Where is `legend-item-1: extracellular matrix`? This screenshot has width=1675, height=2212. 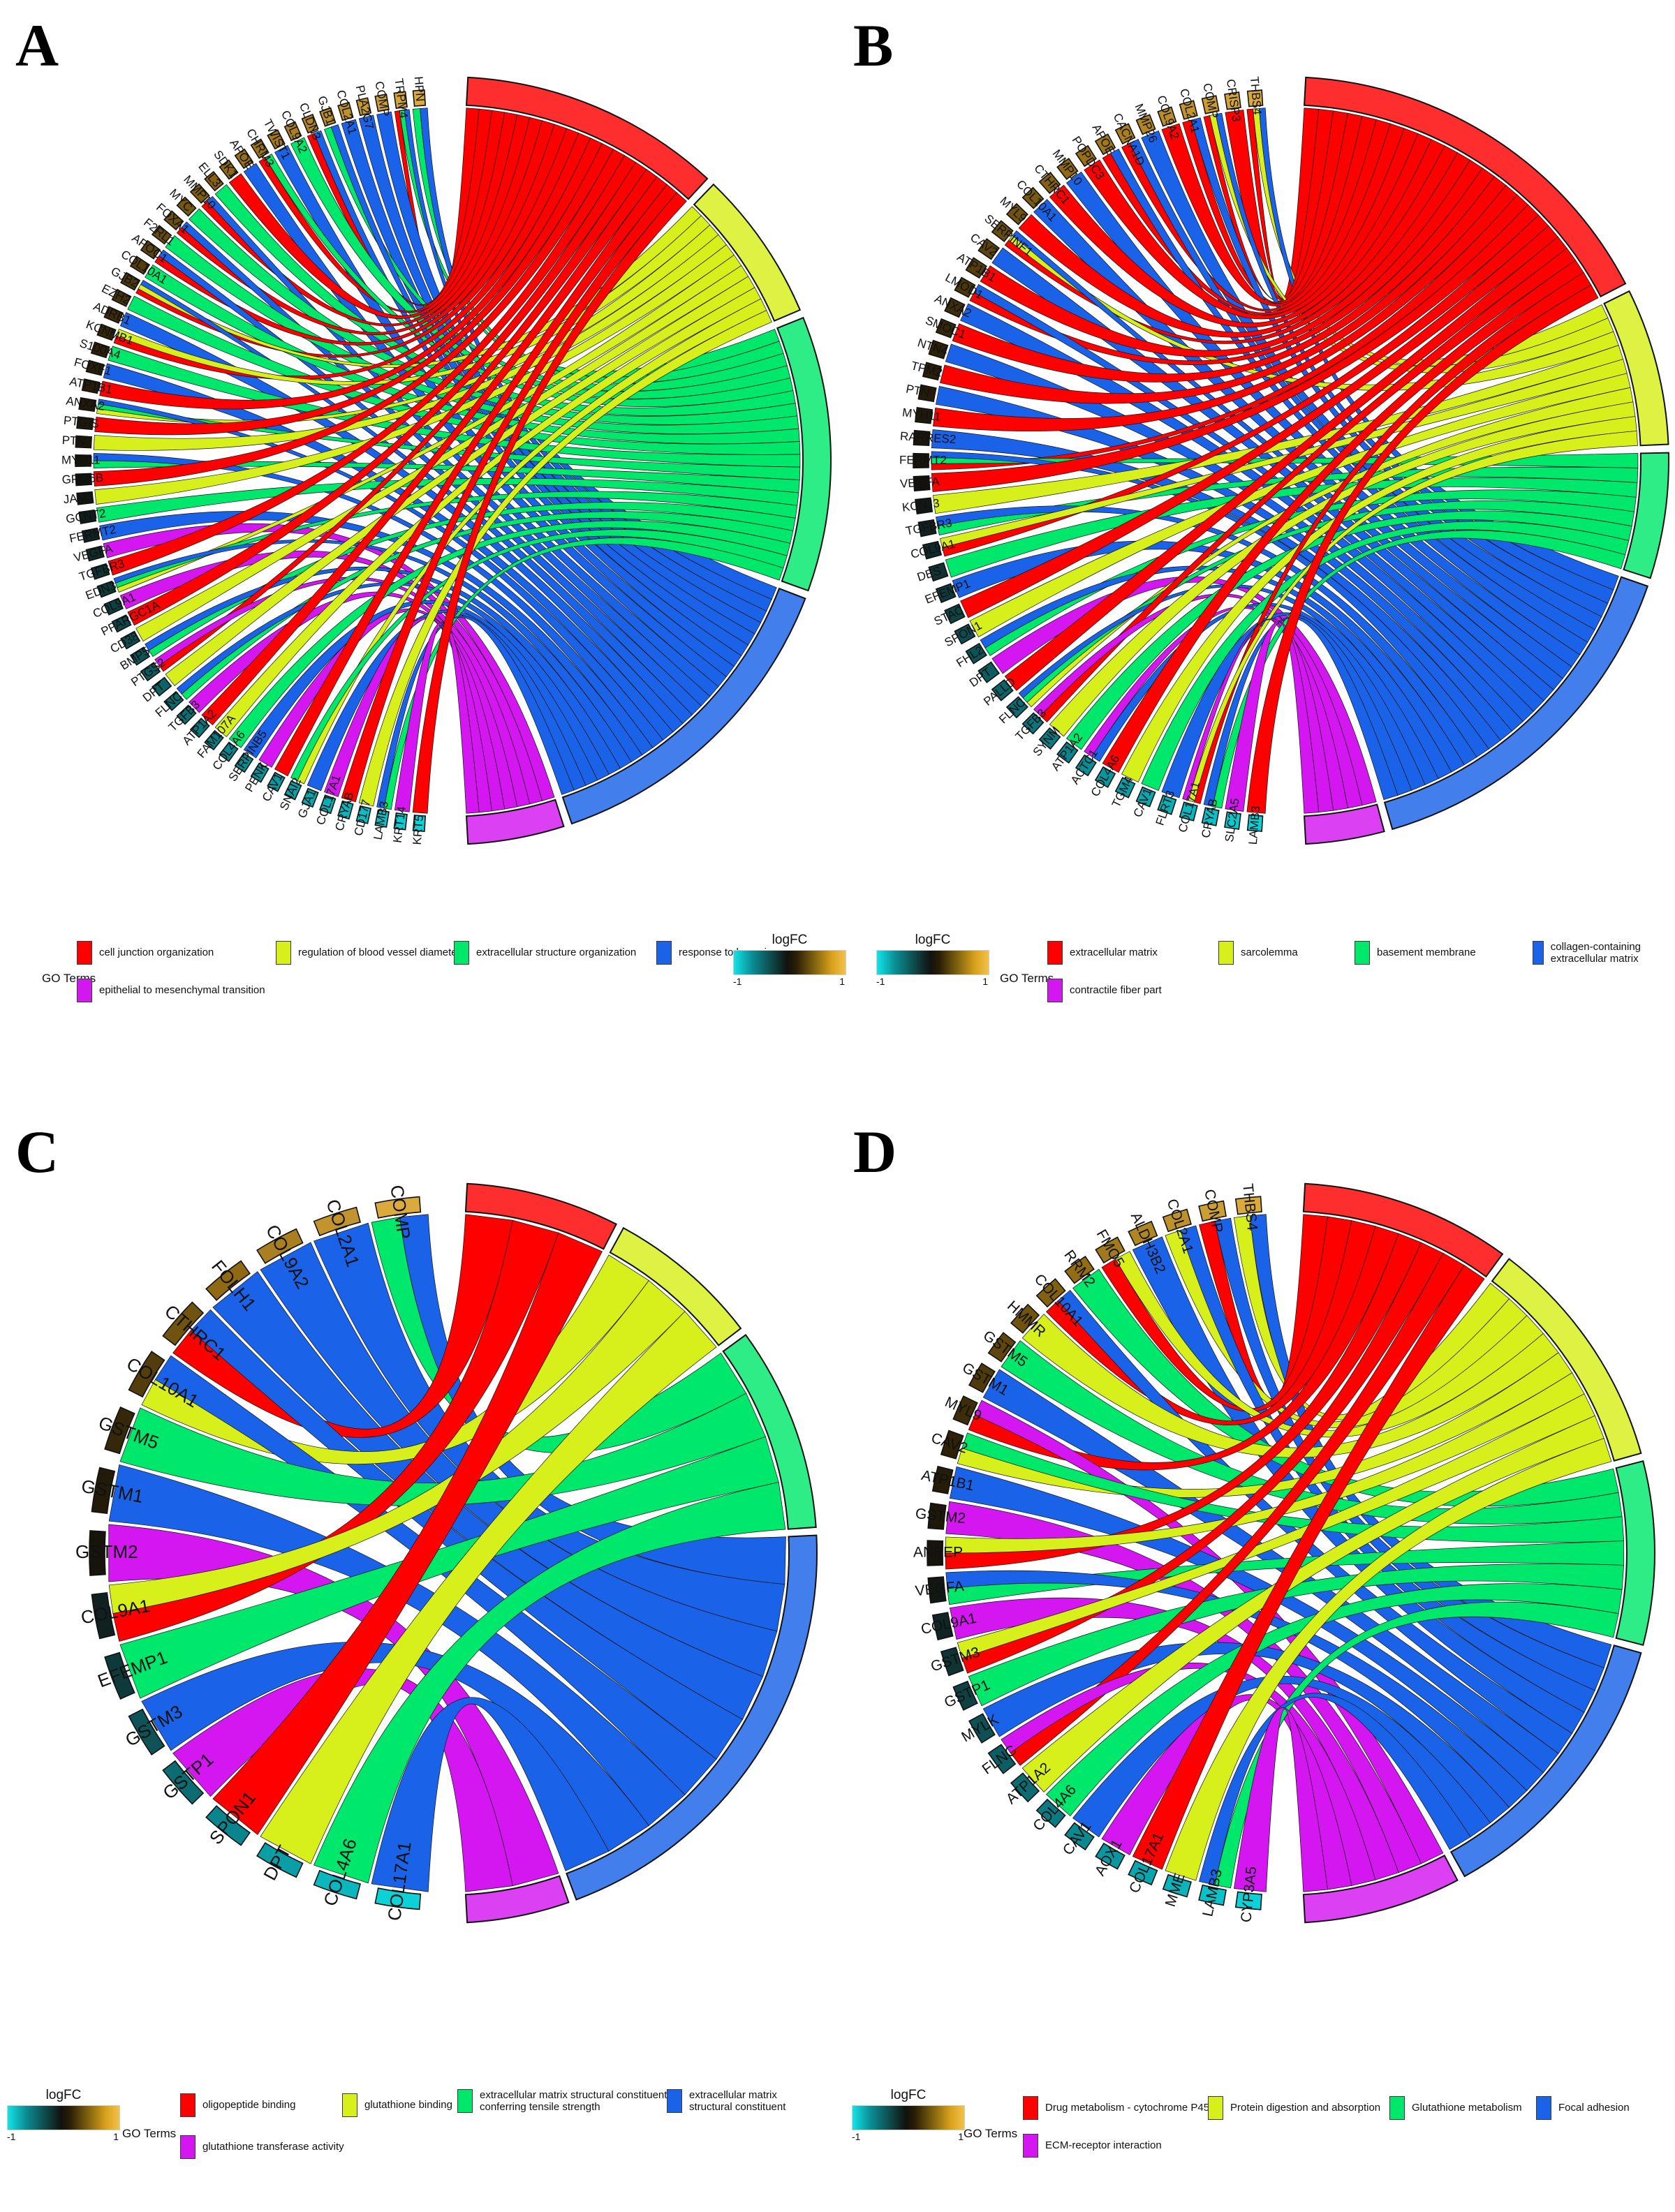 legend-item-1: extracellular matrix is located at coordinates (1102, 953).